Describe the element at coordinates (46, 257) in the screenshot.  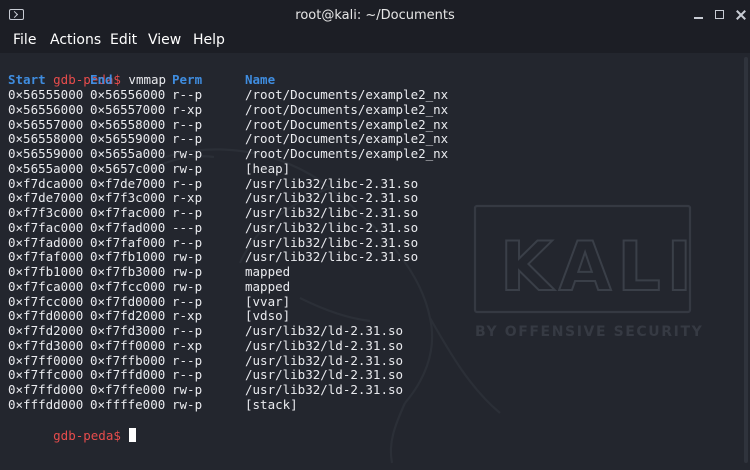
I see `row-start: 0×f7faf000` at that location.